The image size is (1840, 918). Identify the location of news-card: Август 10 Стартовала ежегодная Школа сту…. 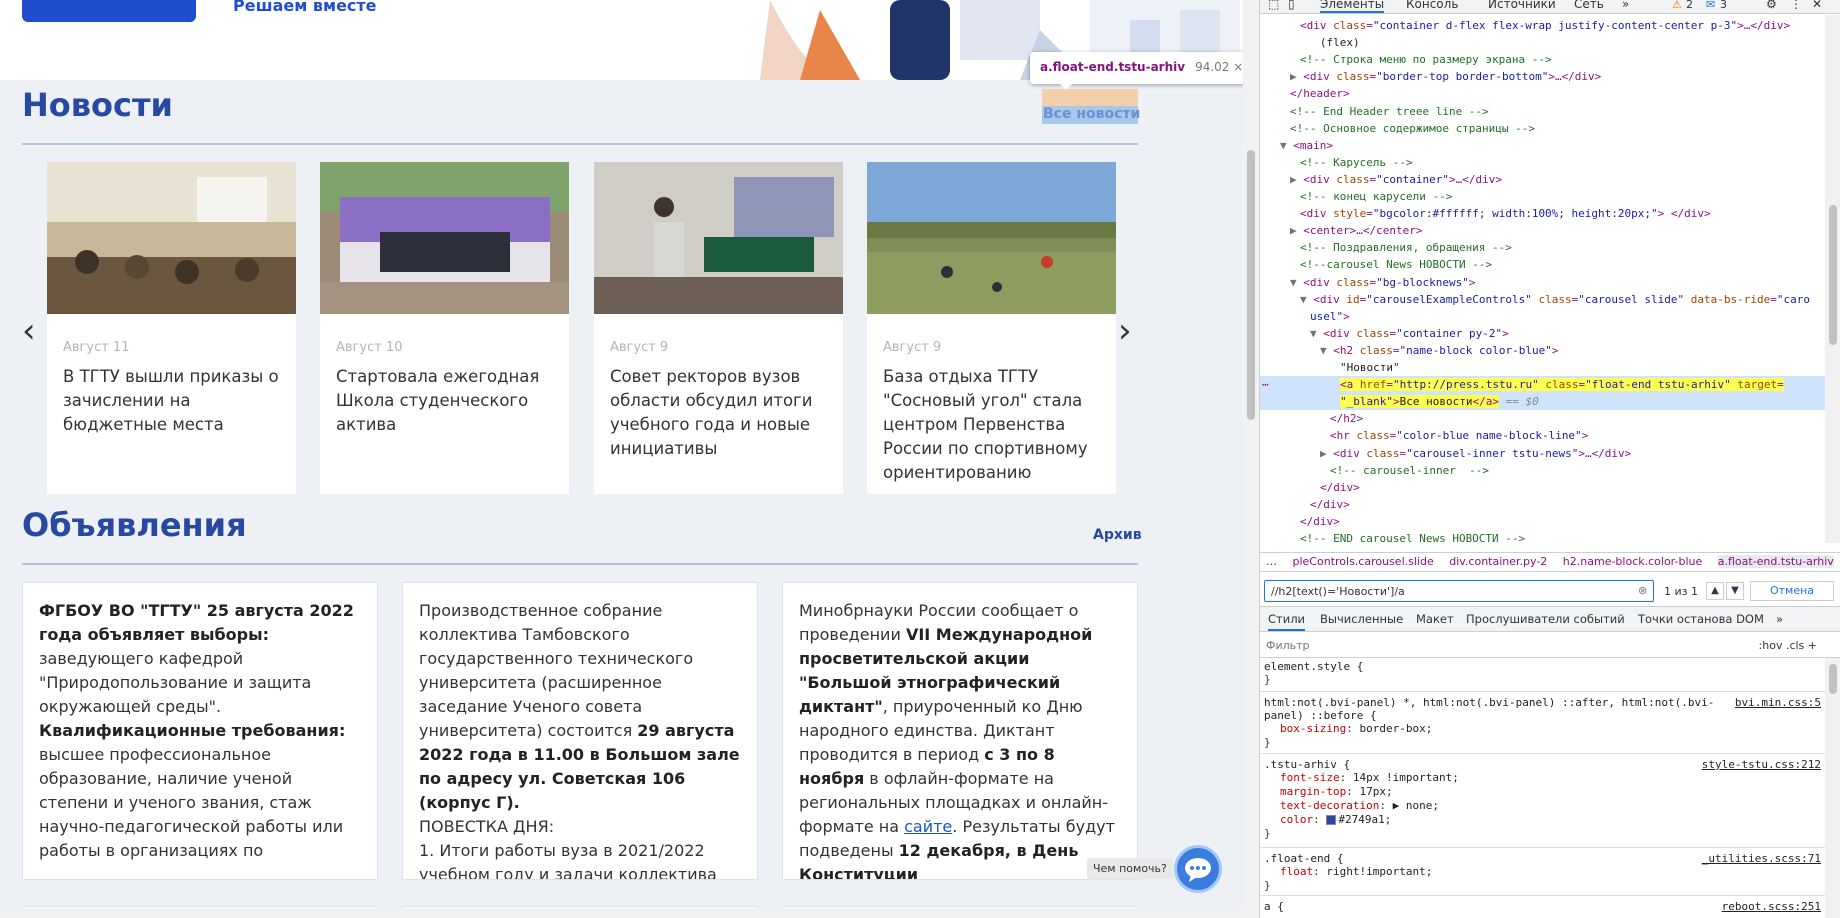
(444, 328).